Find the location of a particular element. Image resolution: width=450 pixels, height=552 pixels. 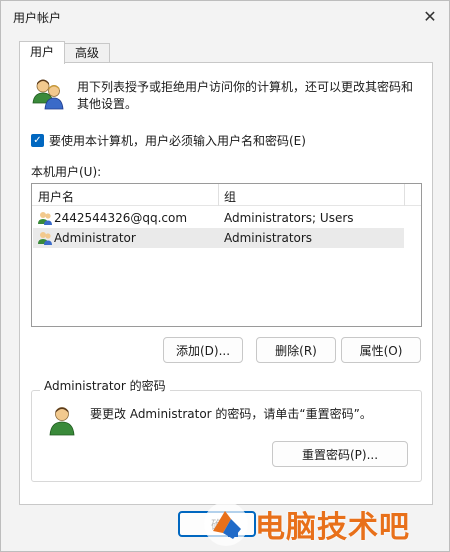

window-title: 用户帐户 is located at coordinates (37, 18).